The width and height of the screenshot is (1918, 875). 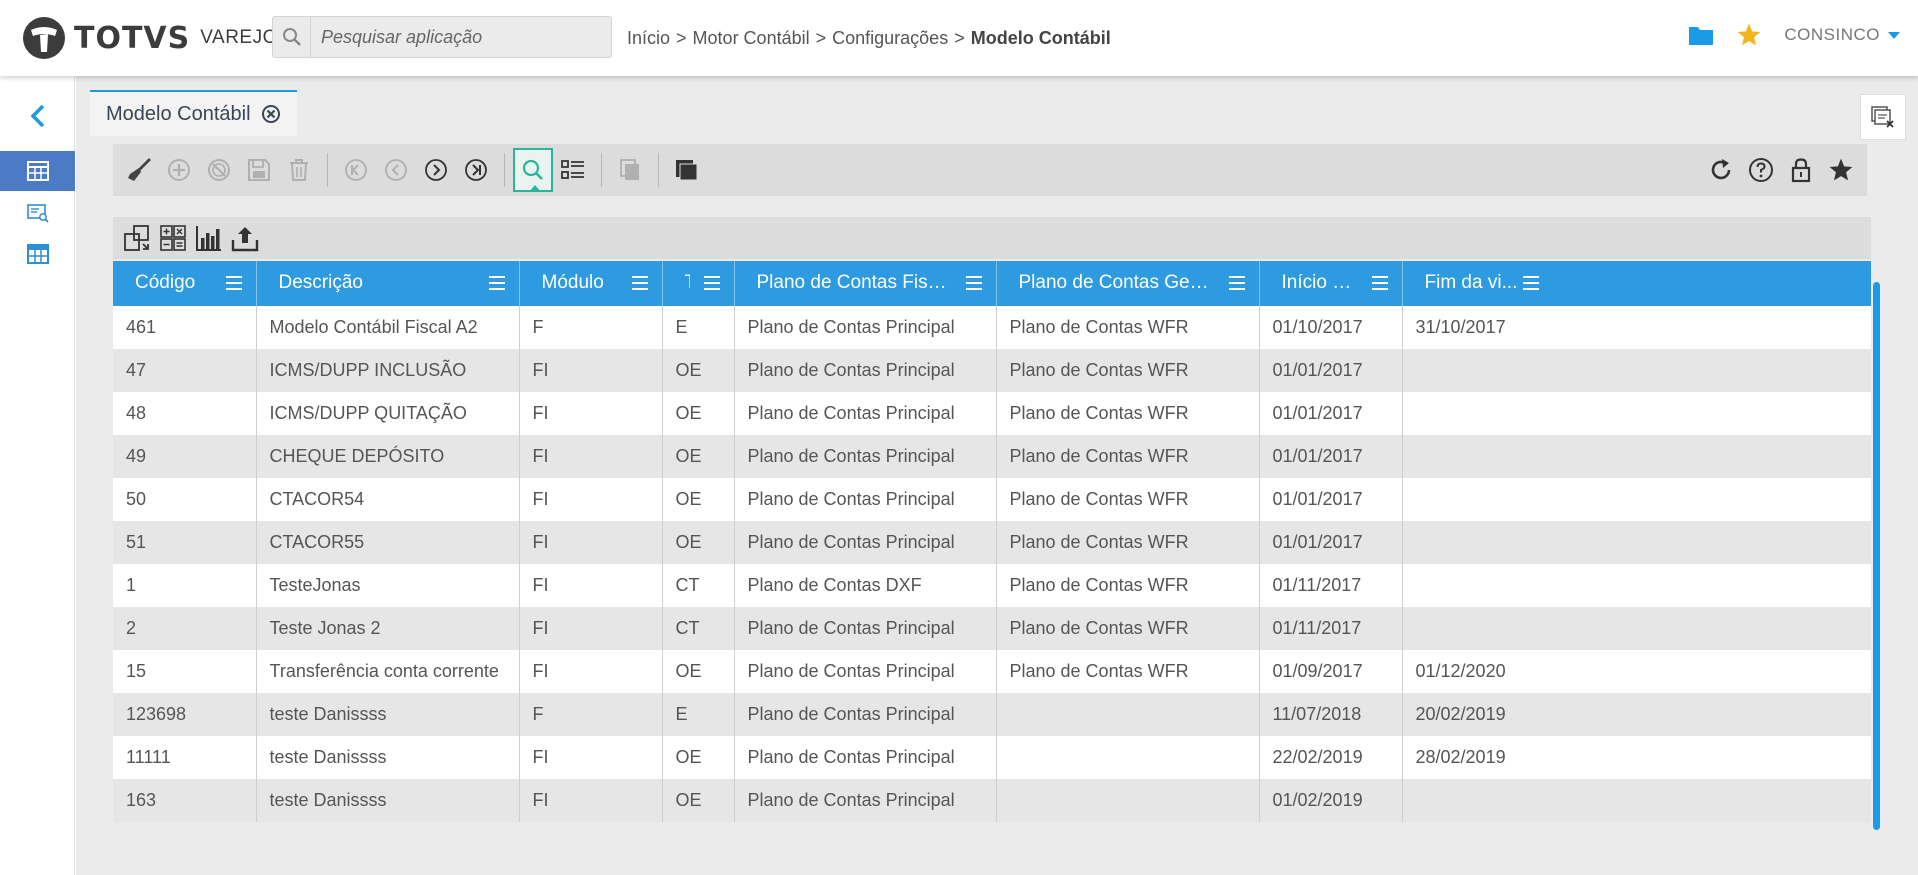 What do you see at coordinates (139, 170) in the screenshot?
I see `clear-button` at bounding box center [139, 170].